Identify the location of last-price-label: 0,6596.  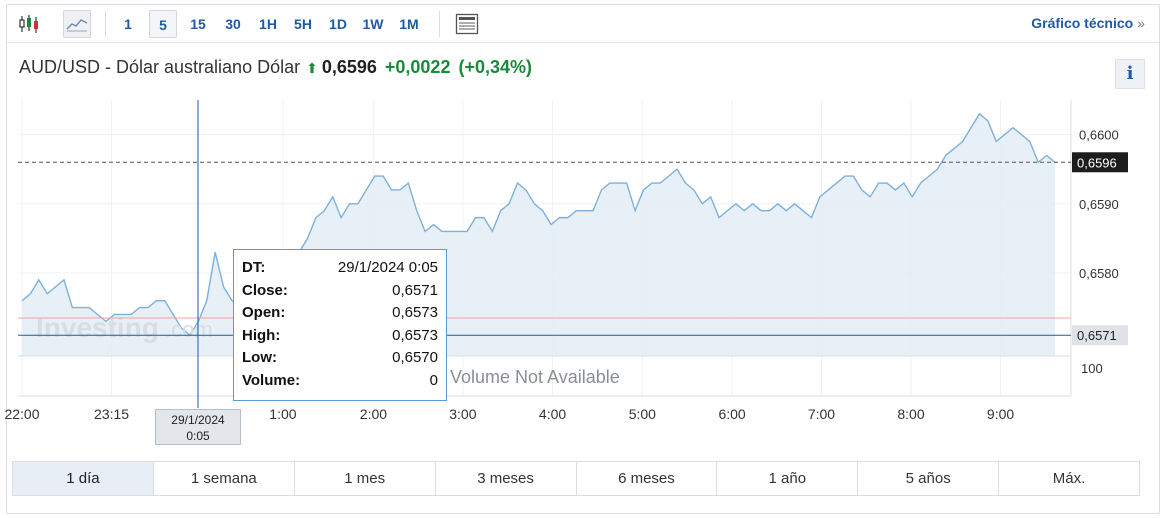
(1097, 162).